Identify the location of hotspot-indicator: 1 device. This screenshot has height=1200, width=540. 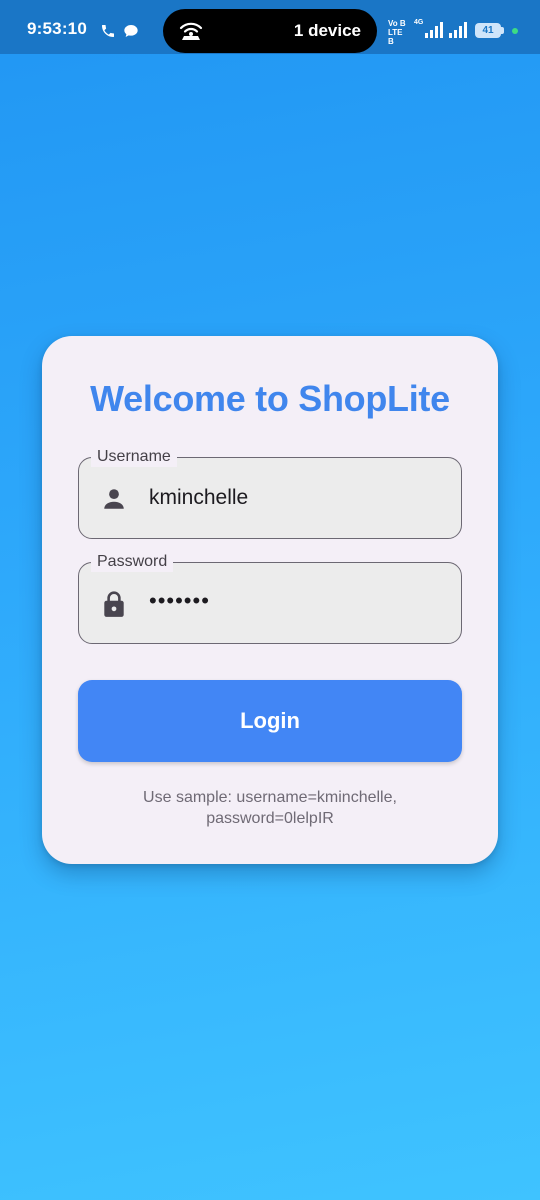
(270, 31).